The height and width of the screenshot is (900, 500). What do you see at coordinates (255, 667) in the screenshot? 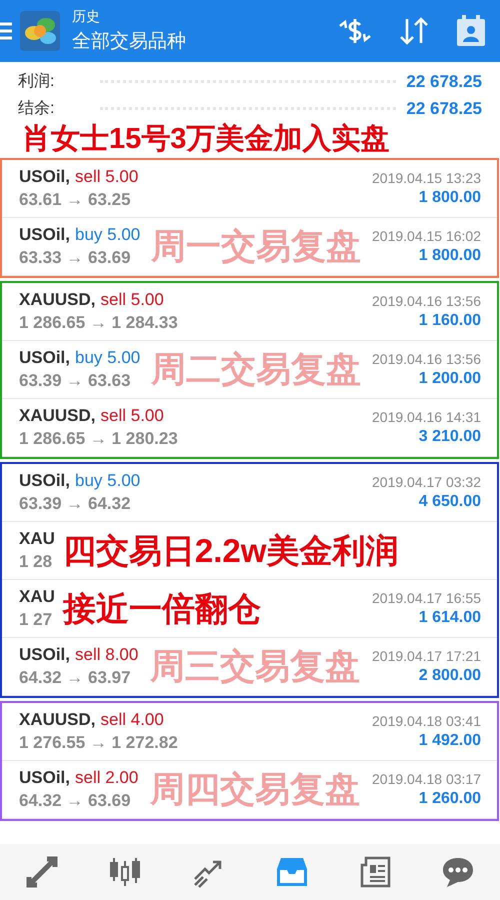
I see `overlay-caption: 周三交易复盘` at bounding box center [255, 667].